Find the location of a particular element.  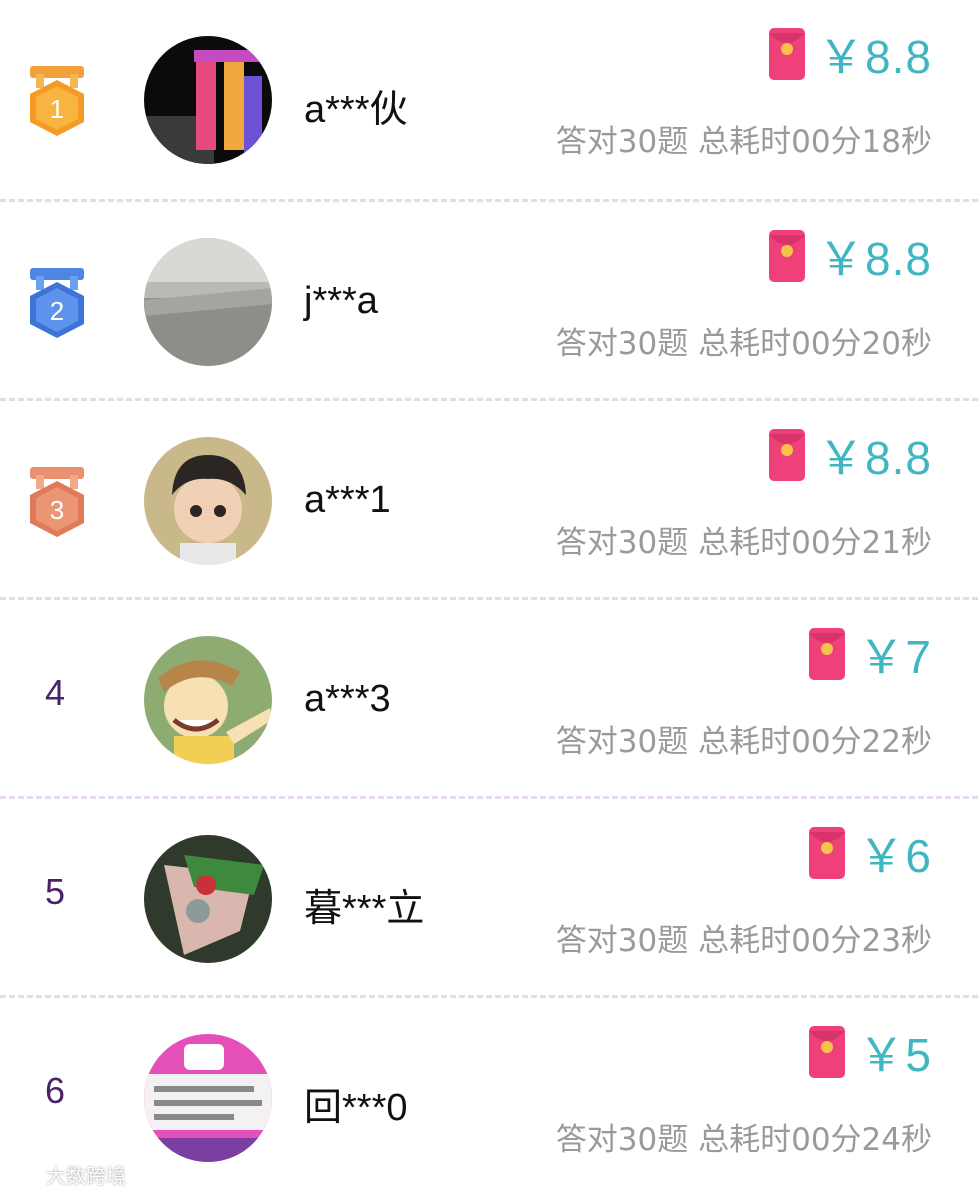

silver-medal-icon: 2 is located at coordinates (57, 303).